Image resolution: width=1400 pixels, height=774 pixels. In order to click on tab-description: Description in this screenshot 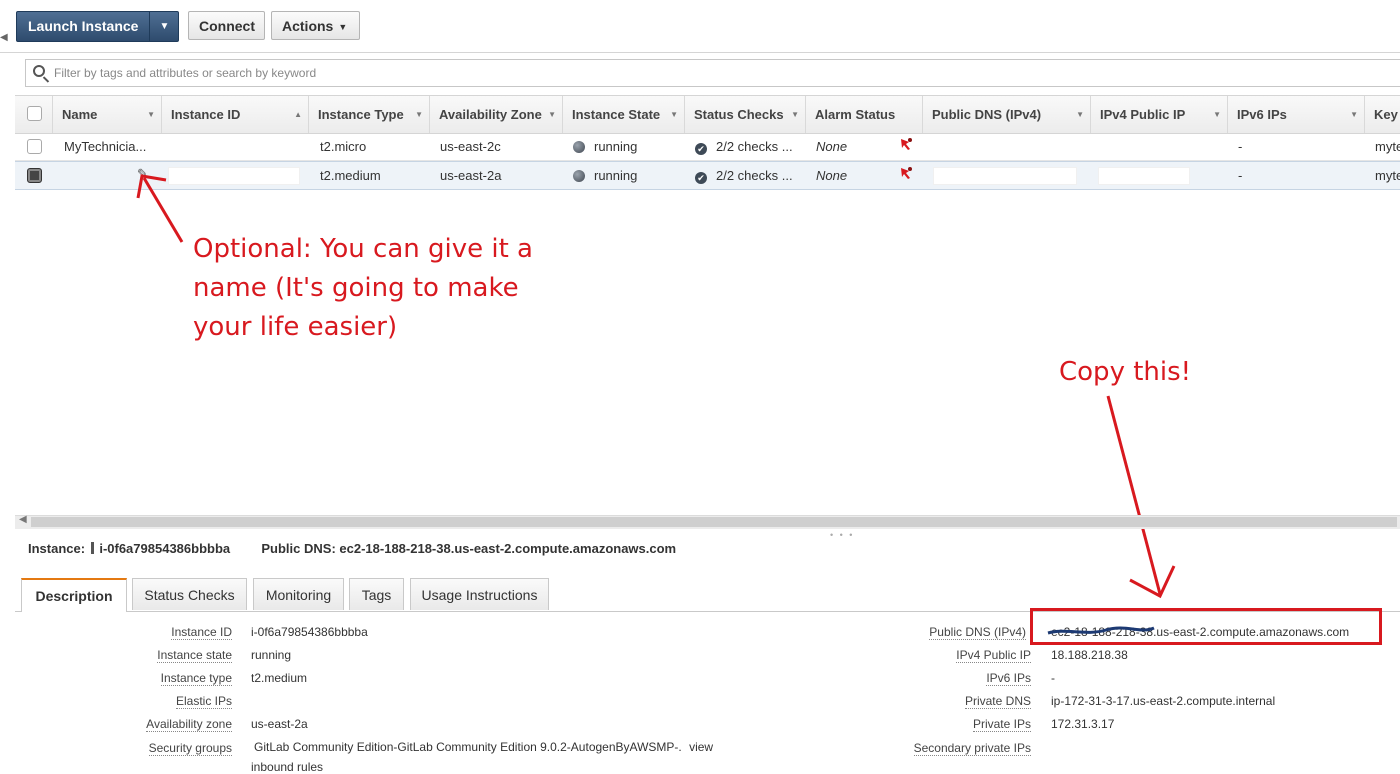, I will do `click(74, 595)`.